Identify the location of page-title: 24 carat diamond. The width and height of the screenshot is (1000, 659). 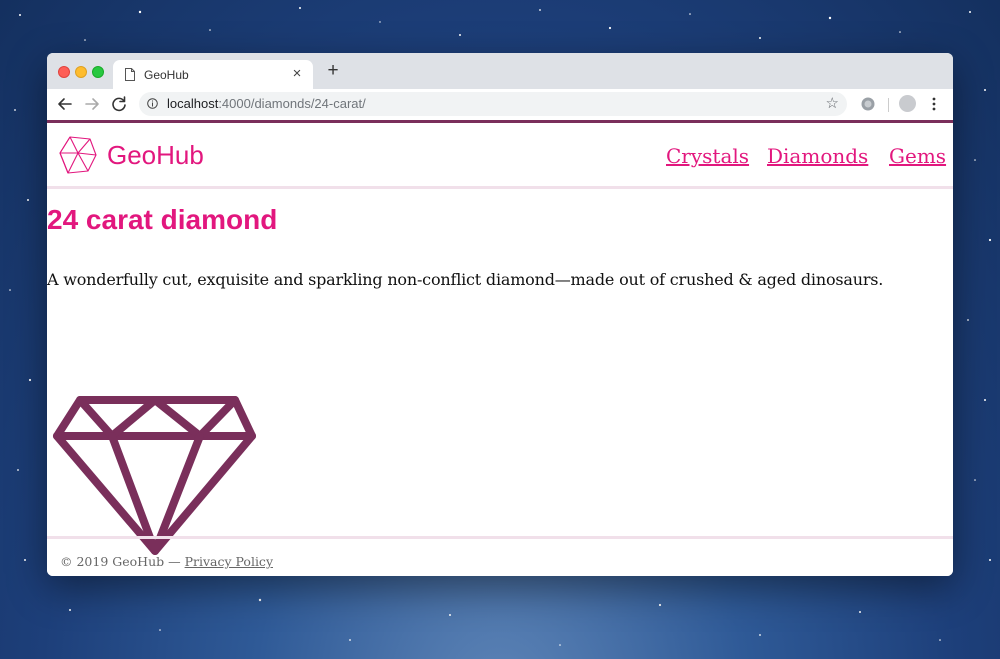
(162, 219).